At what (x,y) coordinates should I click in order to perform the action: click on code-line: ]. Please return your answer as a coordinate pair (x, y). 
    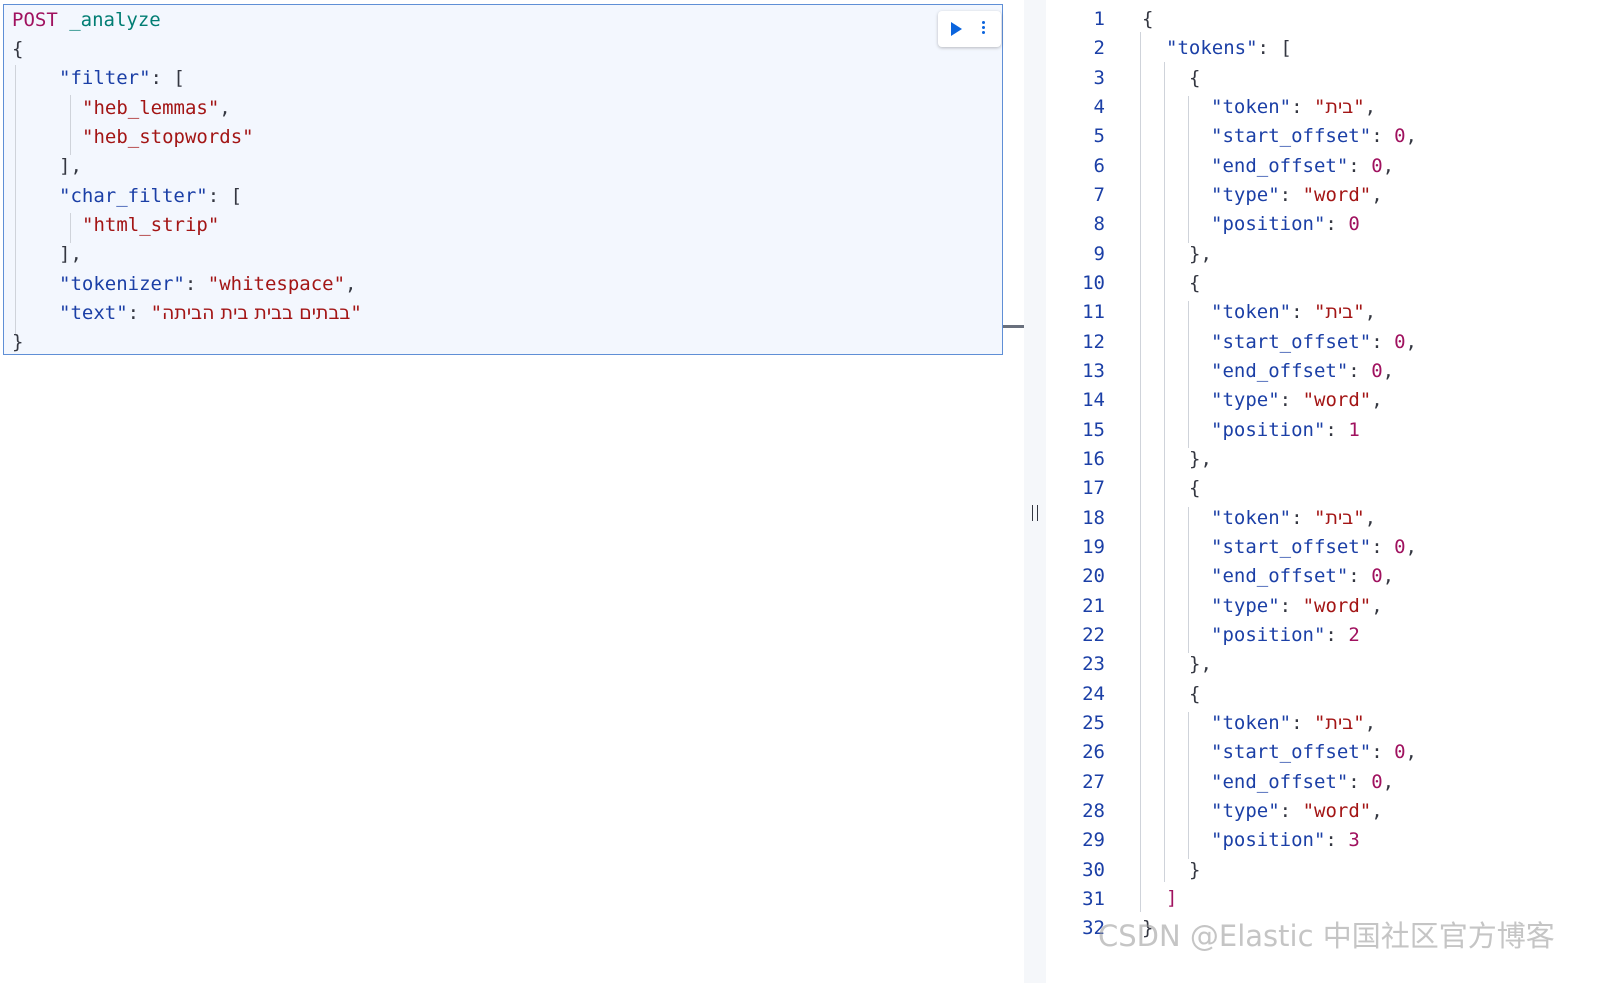
    Looking at the image, I should click on (1172, 898).